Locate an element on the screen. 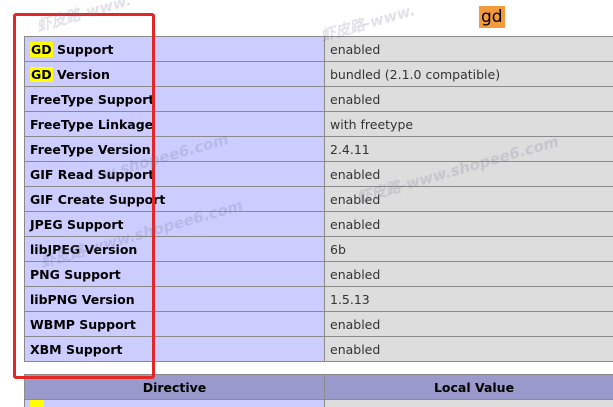  info-key-label: GIF Create Support is located at coordinates (98, 199).